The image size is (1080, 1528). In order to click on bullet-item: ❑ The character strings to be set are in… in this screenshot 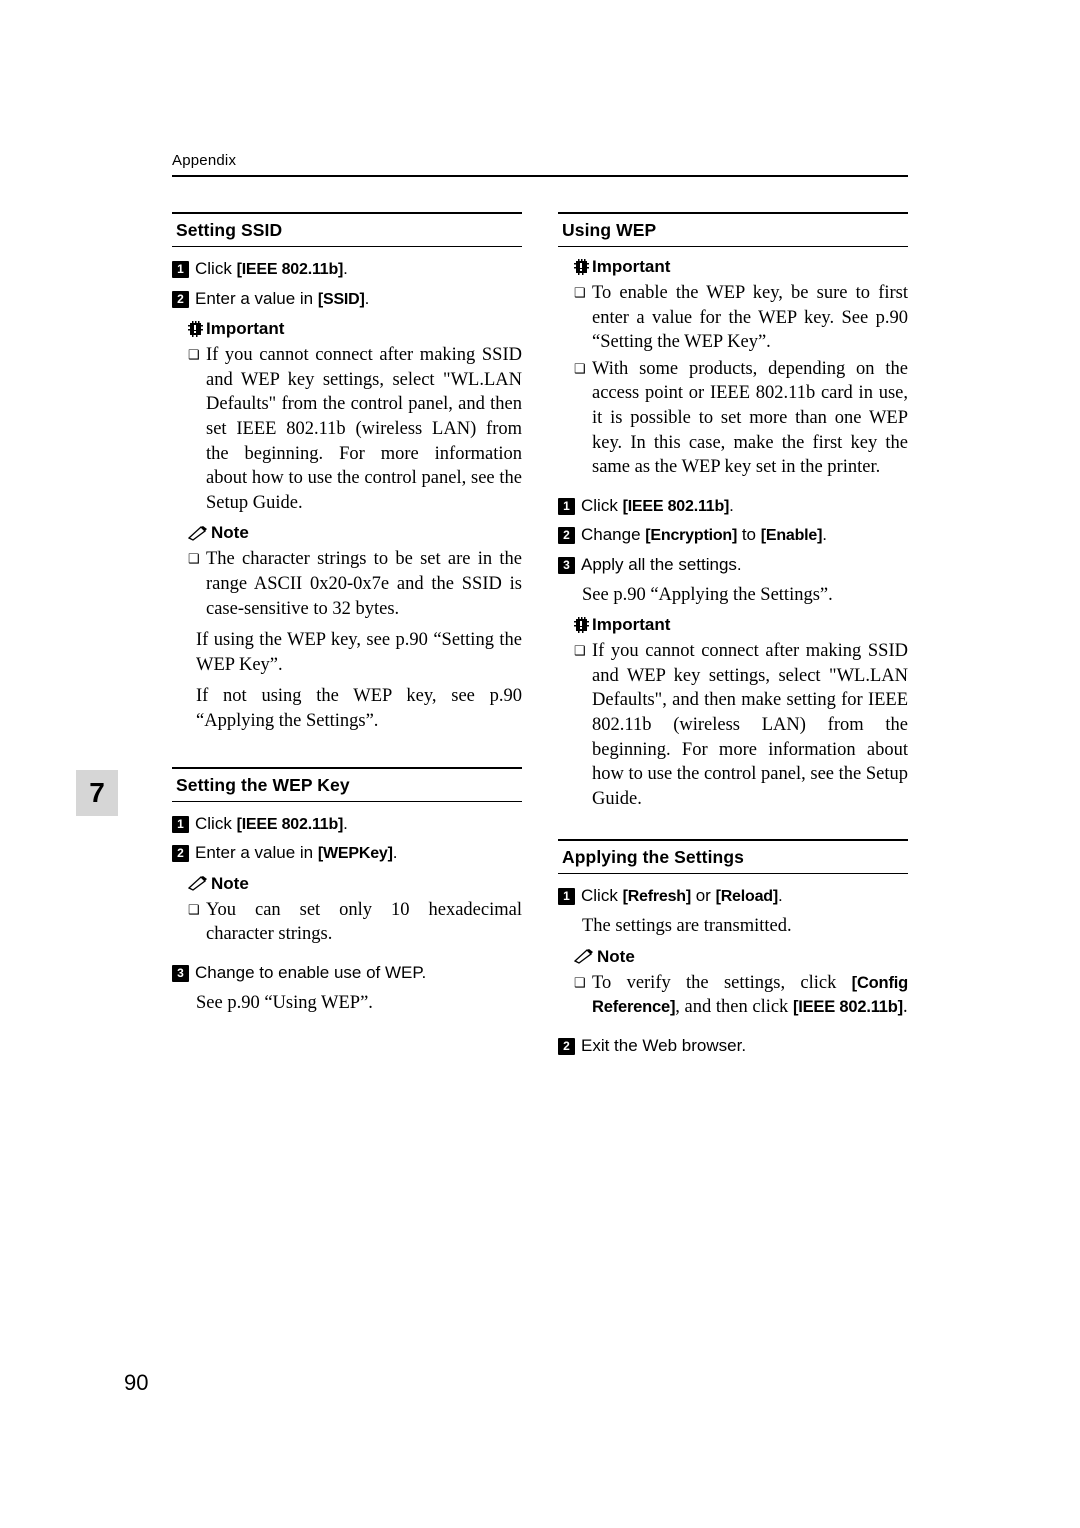, I will do `click(355, 584)`.